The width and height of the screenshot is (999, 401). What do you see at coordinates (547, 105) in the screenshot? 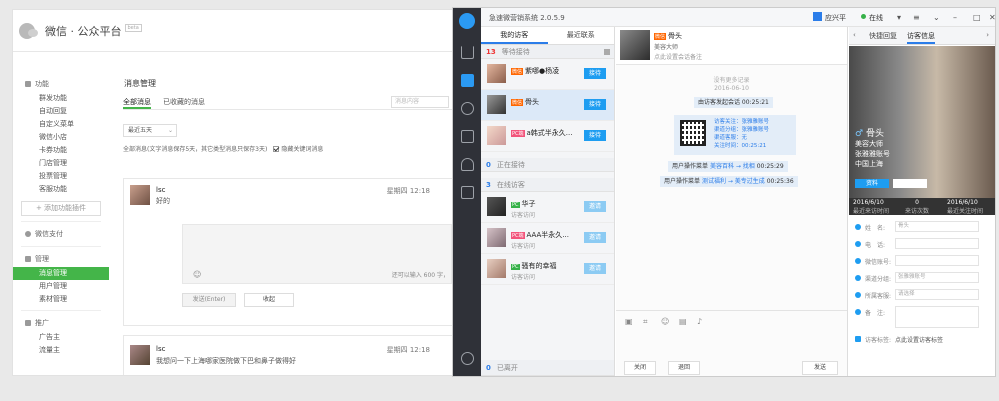
I see `visitor-row: 微信 骨头 接待` at bounding box center [547, 105].